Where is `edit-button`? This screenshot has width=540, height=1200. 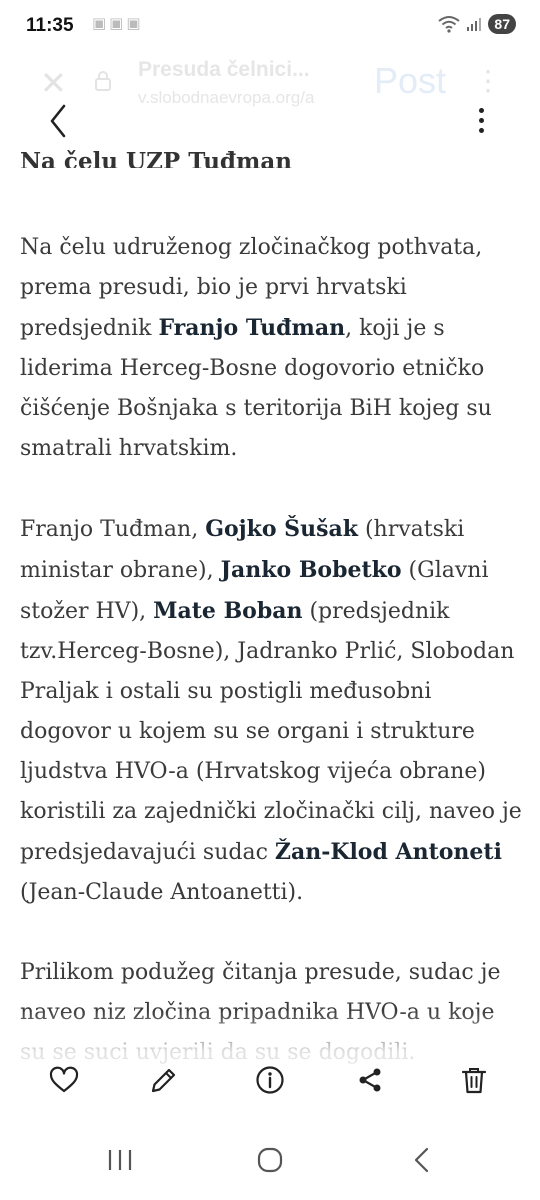
edit-button is located at coordinates (164, 1080).